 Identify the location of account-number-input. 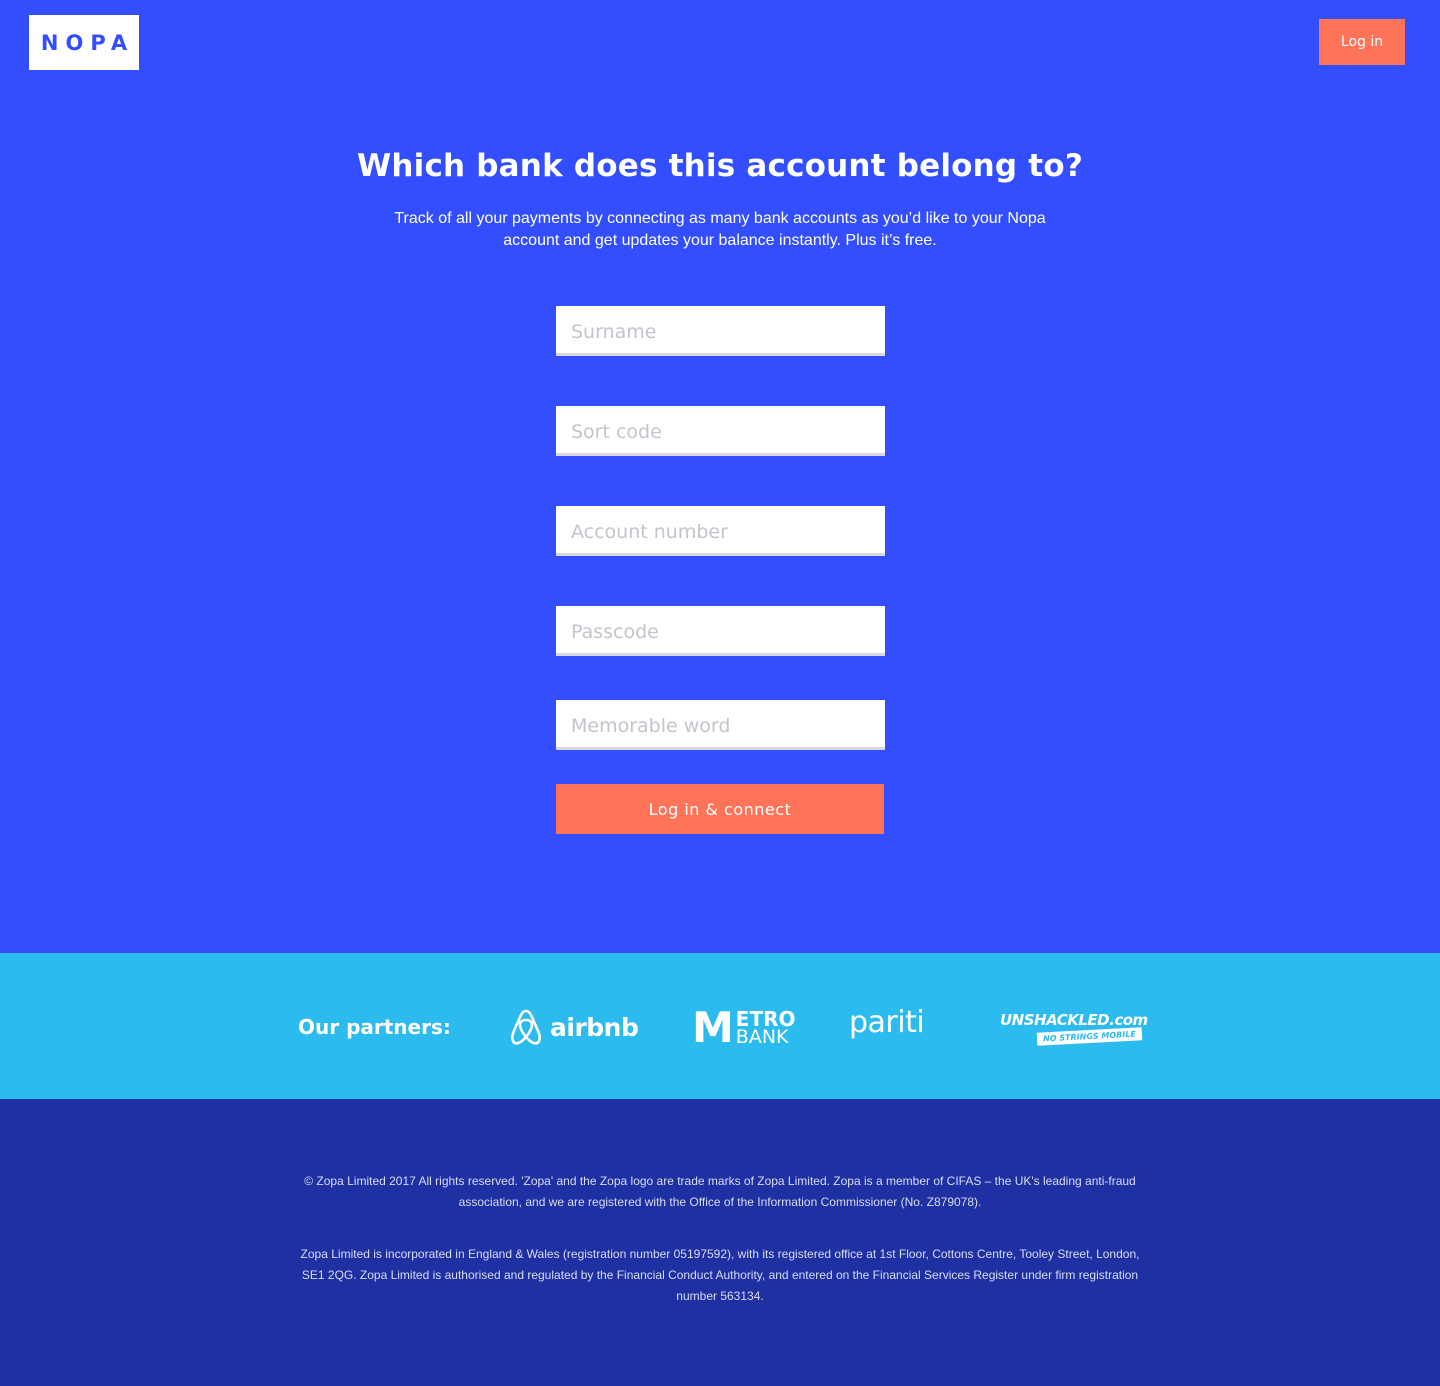
(720, 531).